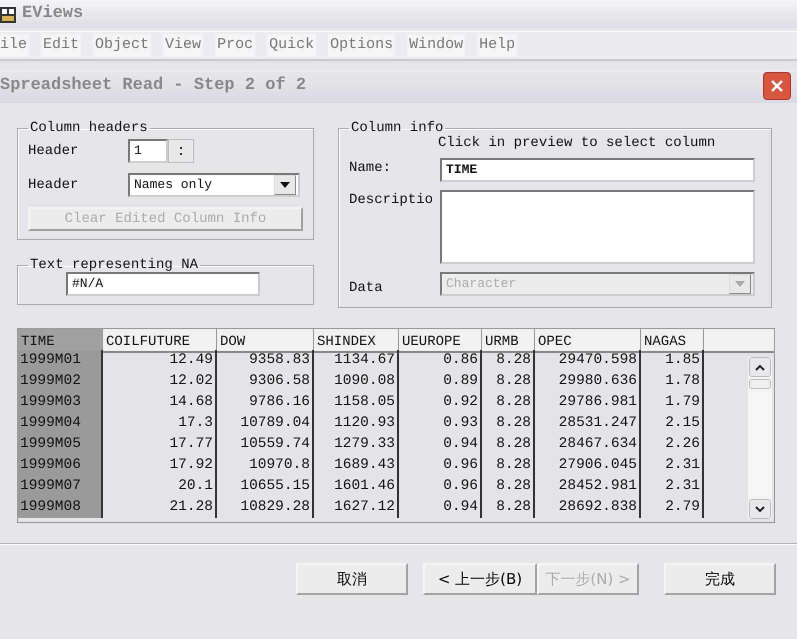  Describe the element at coordinates (508, 341) in the screenshot. I see `column-header: URMB` at that location.